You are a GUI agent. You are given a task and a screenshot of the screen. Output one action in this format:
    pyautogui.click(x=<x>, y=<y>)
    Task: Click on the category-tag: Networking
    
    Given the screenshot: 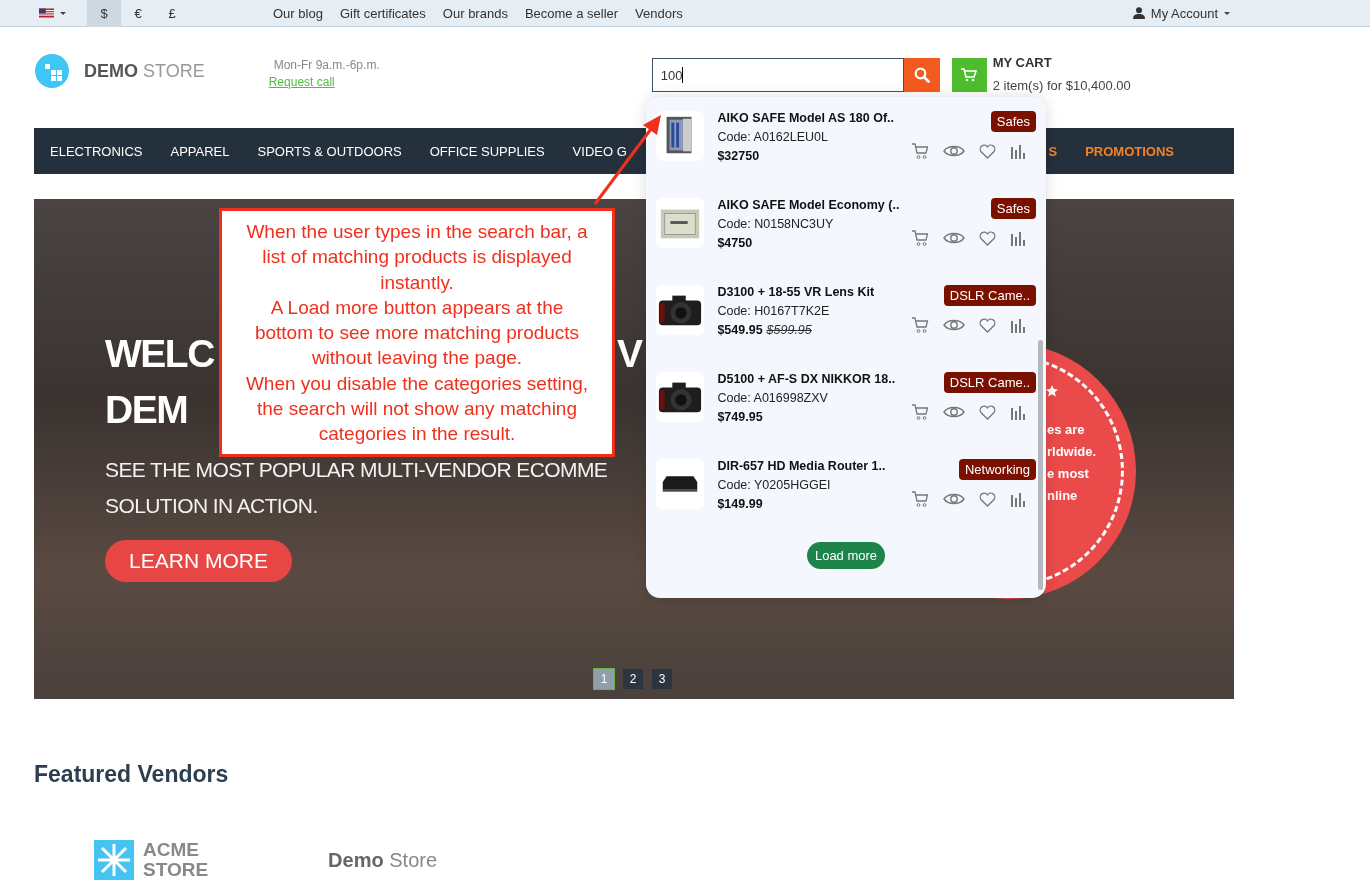 What is the action you would take?
    pyautogui.click(x=997, y=469)
    